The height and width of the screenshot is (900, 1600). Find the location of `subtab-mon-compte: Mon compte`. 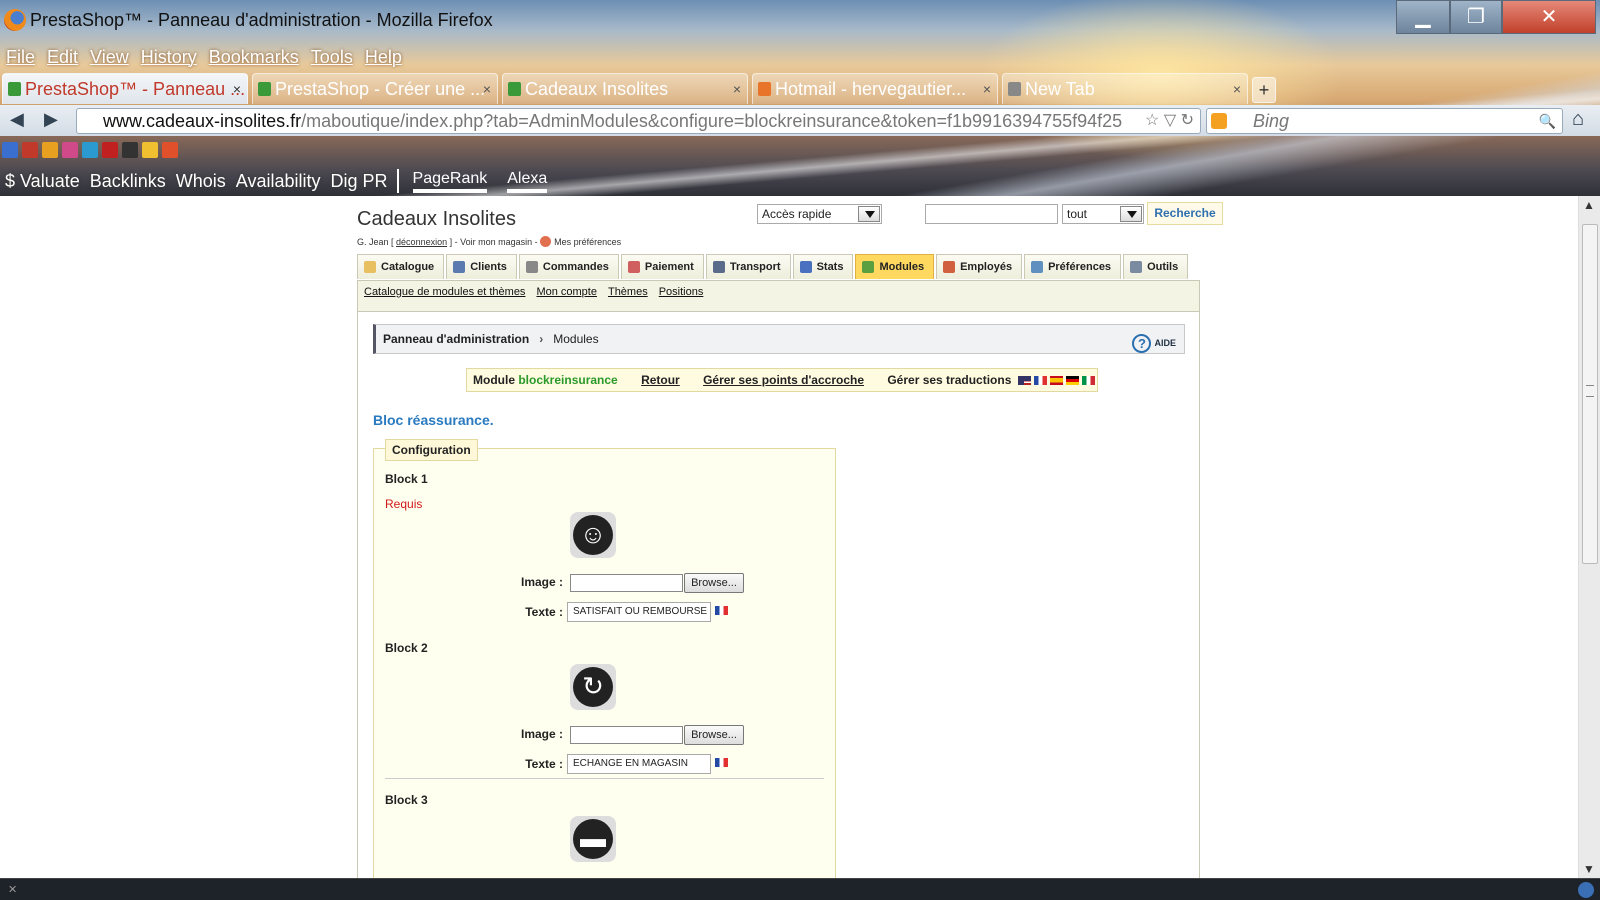

subtab-mon-compte: Mon compte is located at coordinates (566, 296).